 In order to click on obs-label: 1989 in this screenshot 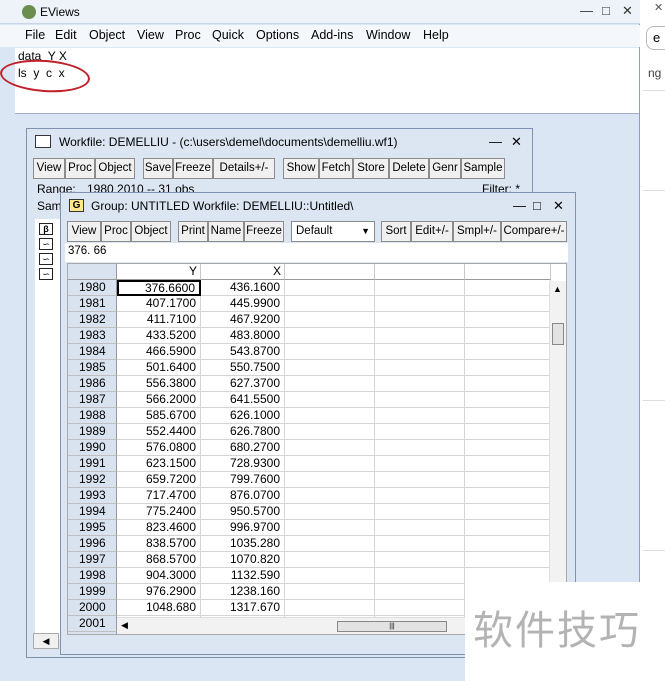, I will do `click(92, 432)`.